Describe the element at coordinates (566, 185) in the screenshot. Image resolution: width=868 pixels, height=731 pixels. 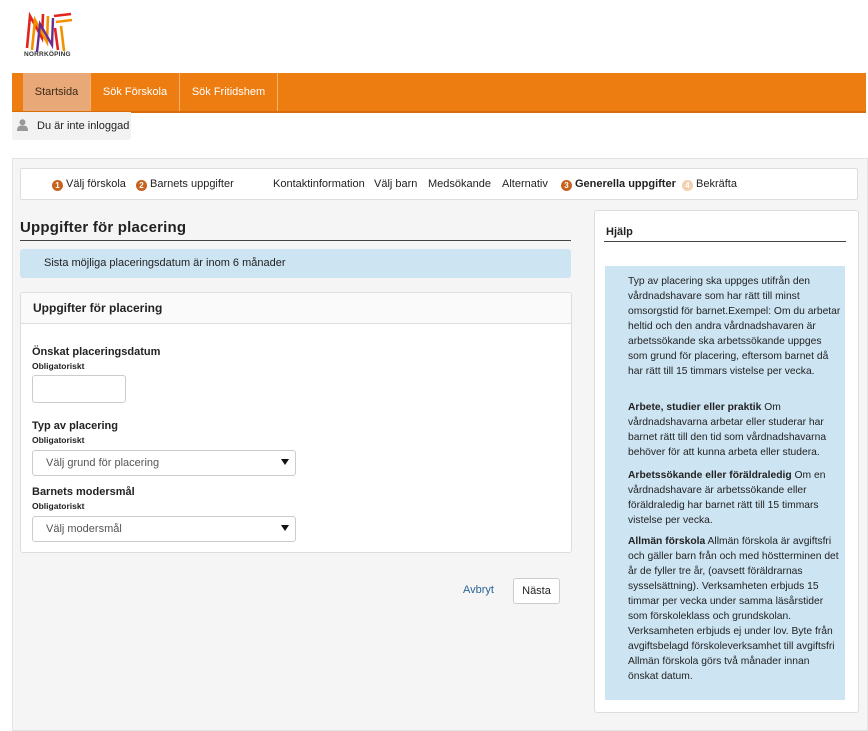
I see `step-number-icon: 3` at that location.